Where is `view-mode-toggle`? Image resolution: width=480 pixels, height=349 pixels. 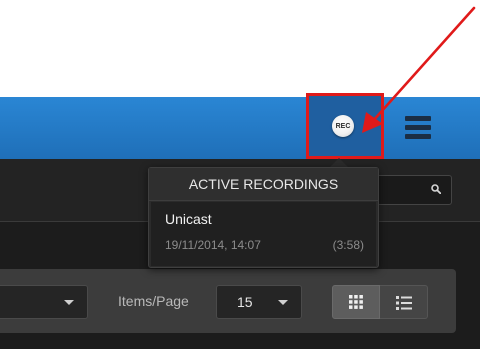
view-mode-toggle is located at coordinates (380, 302).